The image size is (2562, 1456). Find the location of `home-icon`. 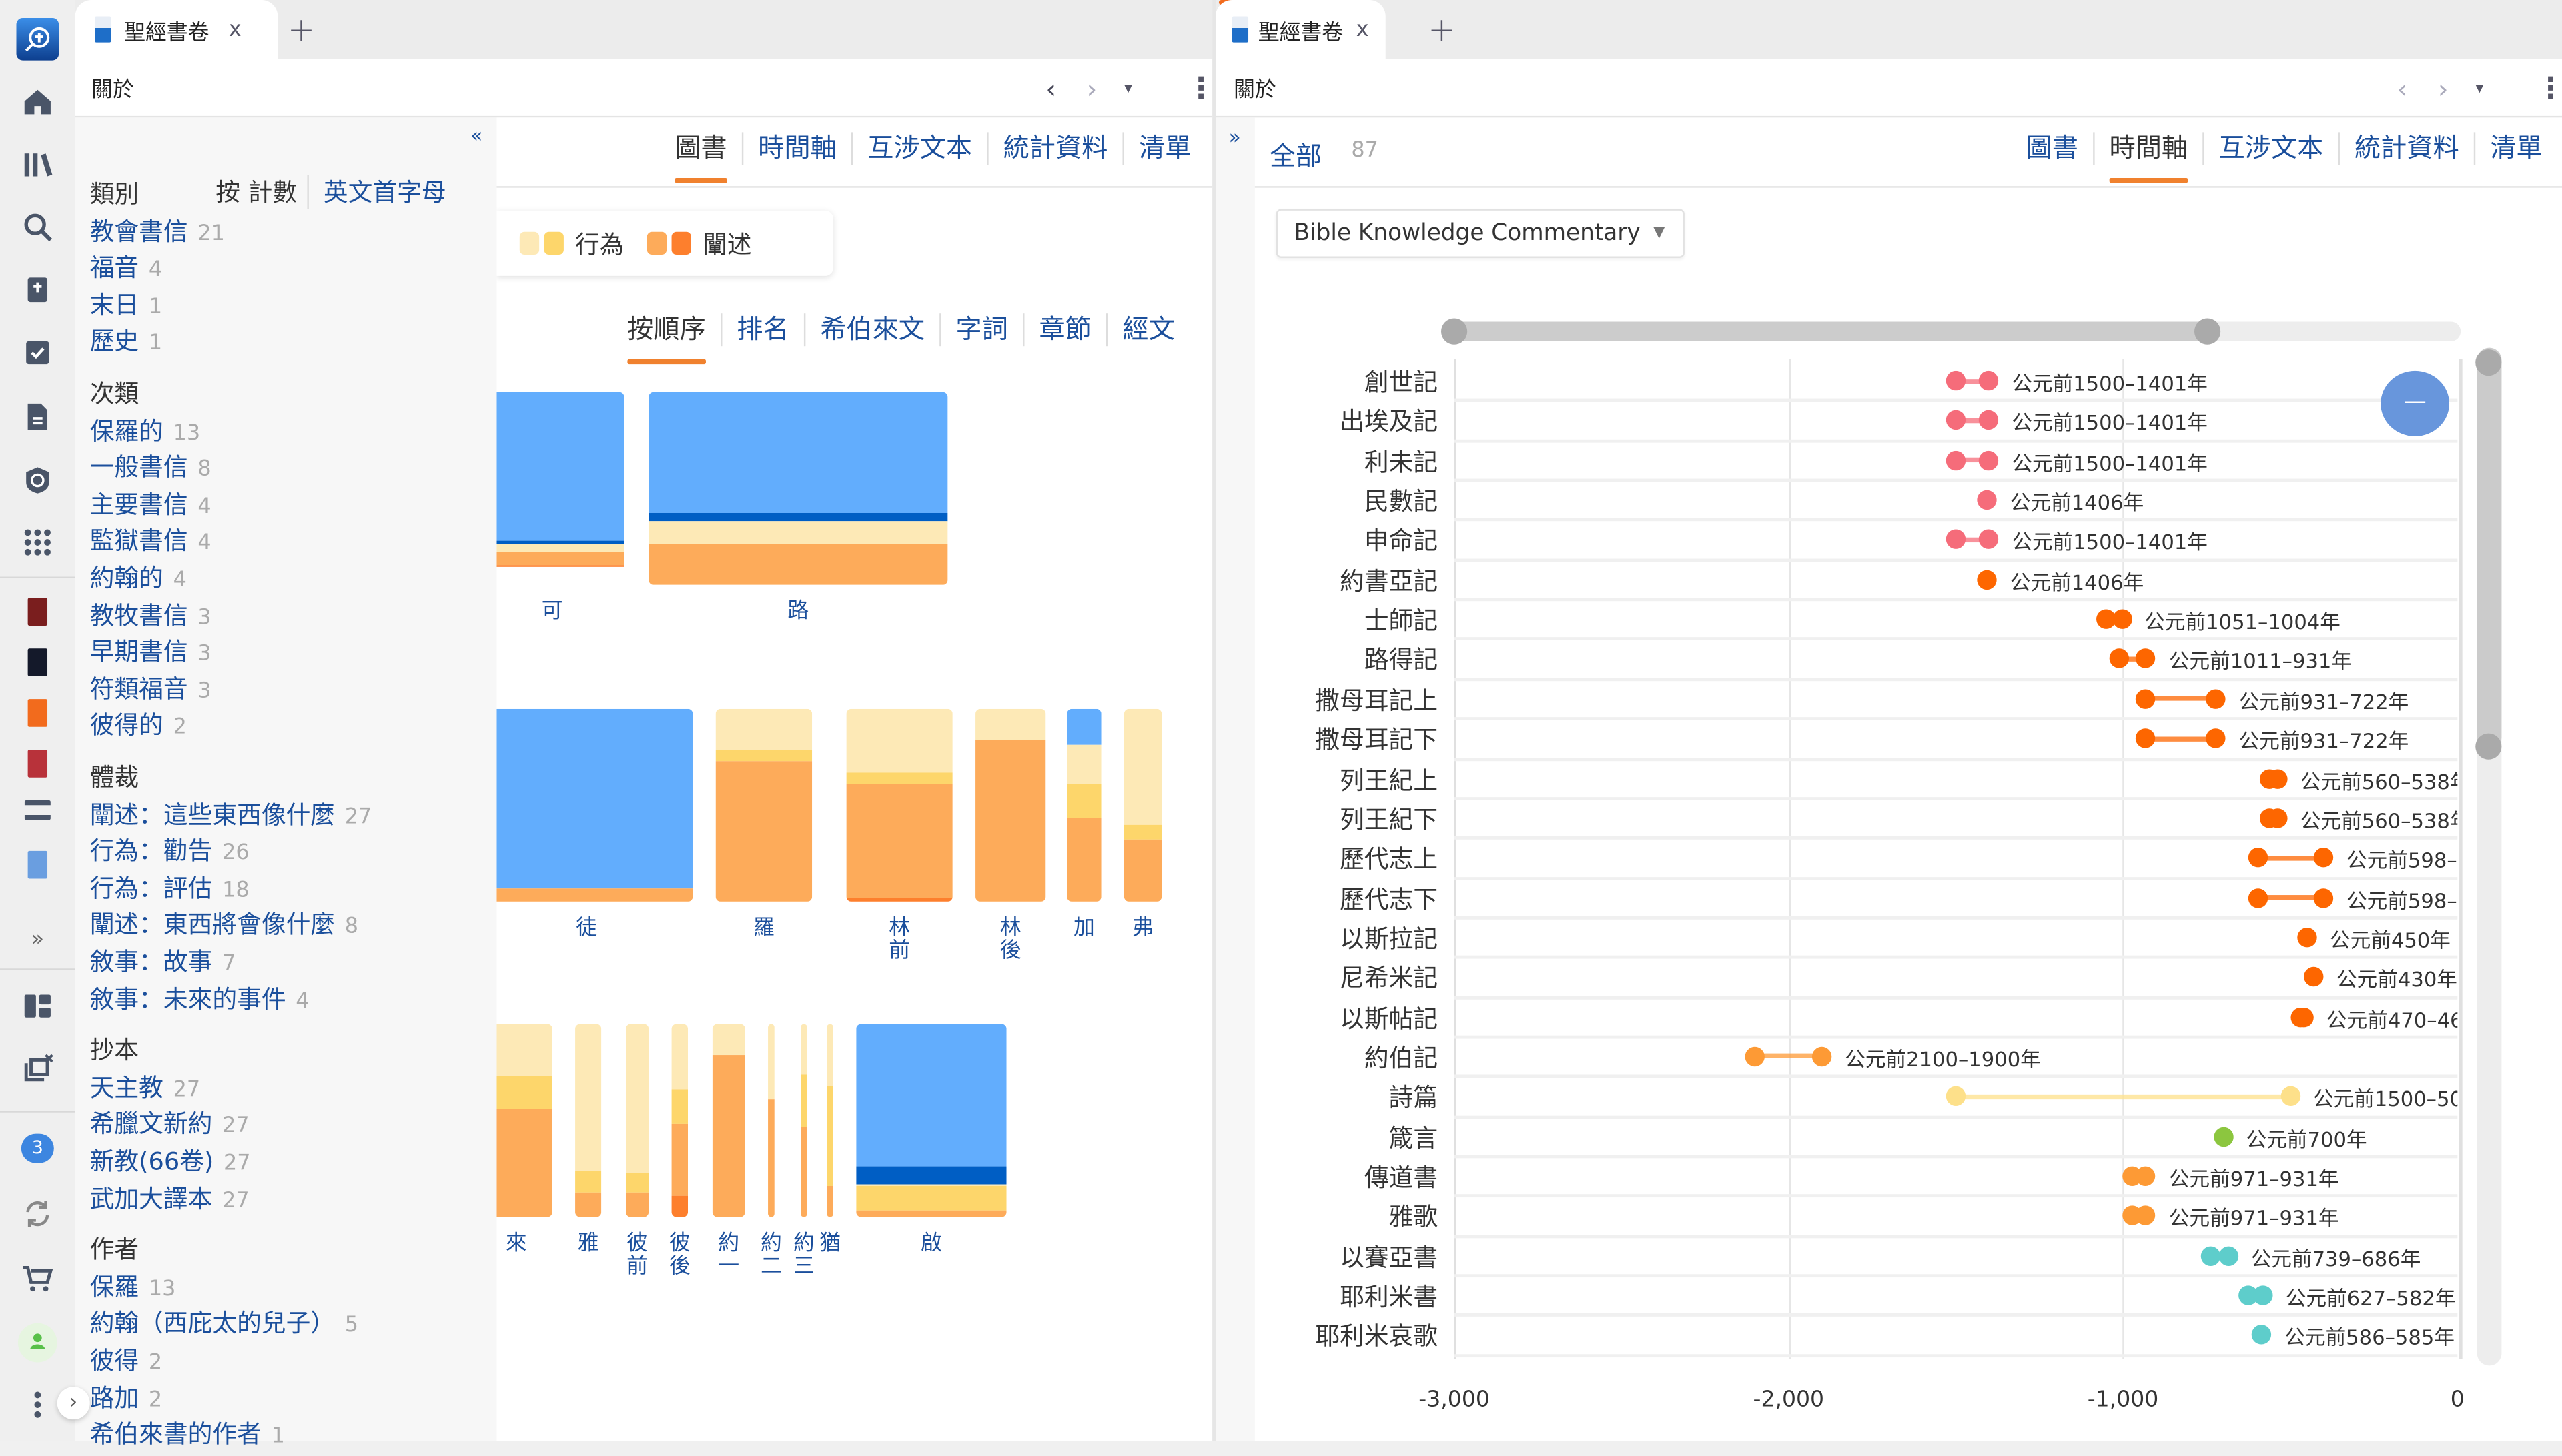

home-icon is located at coordinates (38, 101).